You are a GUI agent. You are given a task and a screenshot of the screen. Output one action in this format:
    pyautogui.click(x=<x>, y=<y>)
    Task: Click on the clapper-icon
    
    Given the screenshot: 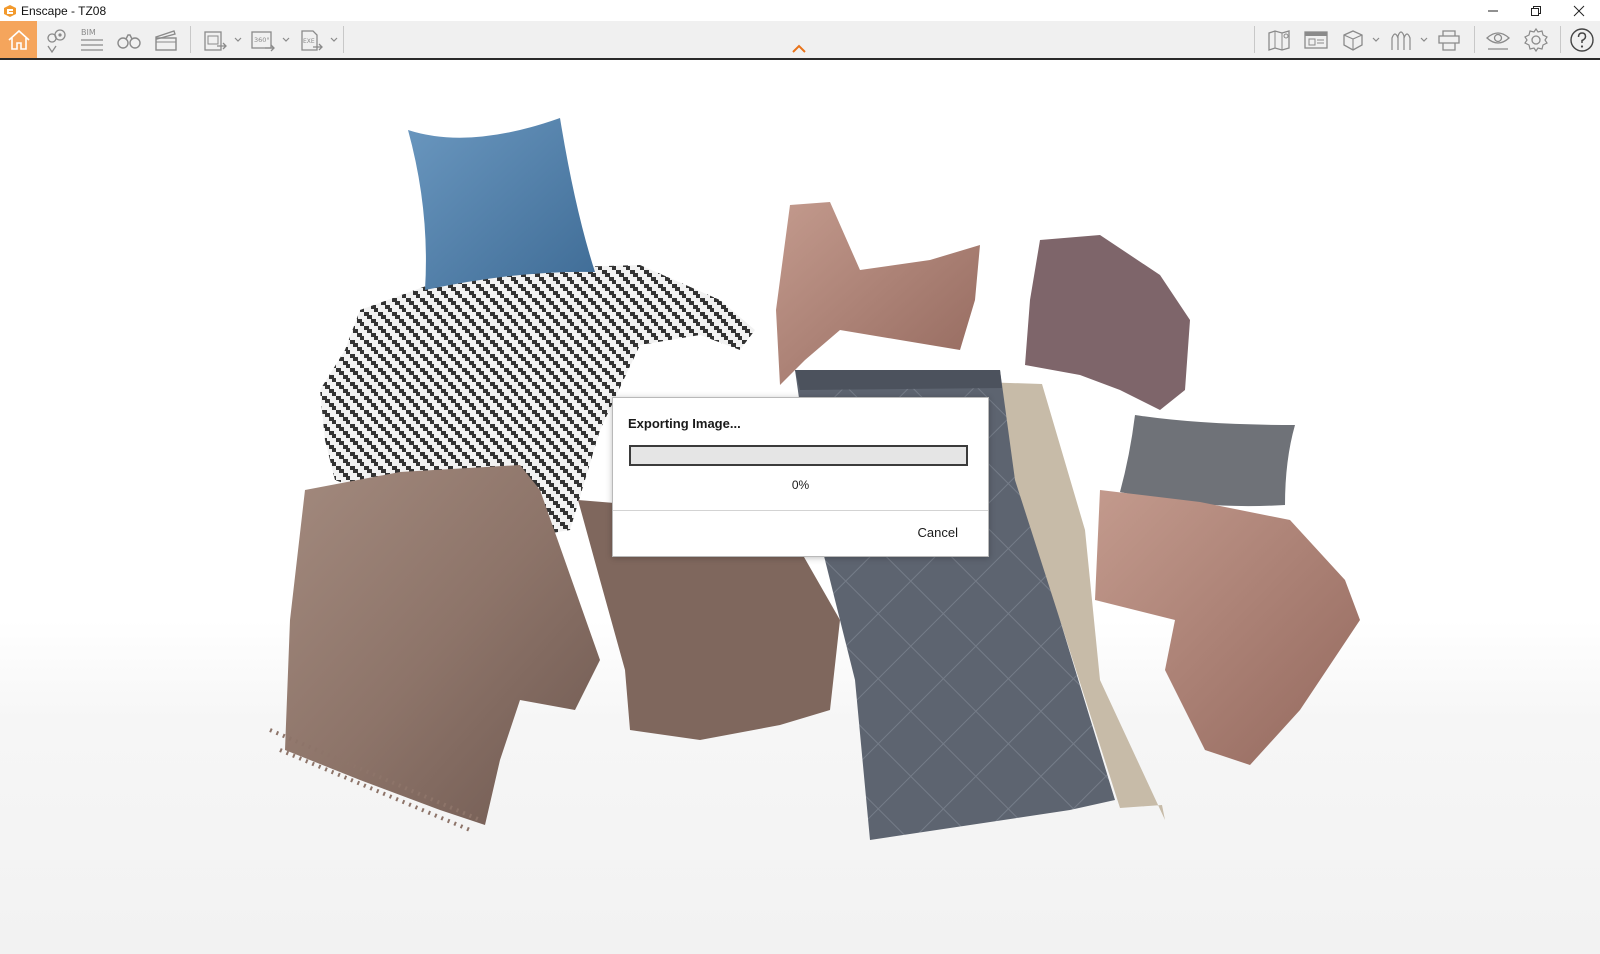 What is the action you would take?
    pyautogui.click(x=166, y=40)
    